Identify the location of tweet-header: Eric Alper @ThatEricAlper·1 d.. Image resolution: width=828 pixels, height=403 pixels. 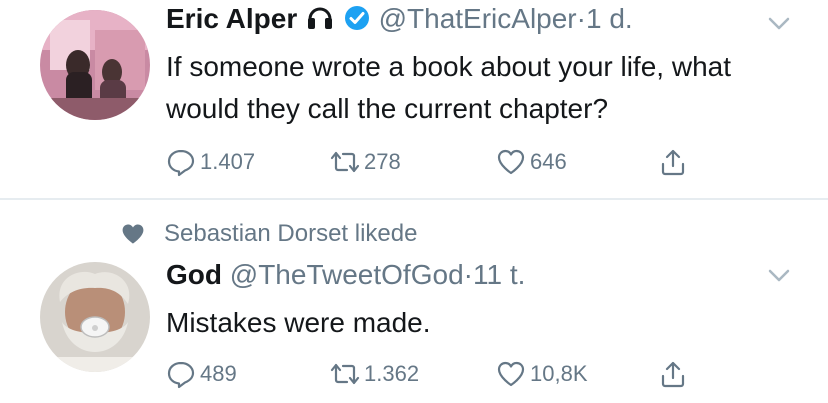
(399, 21).